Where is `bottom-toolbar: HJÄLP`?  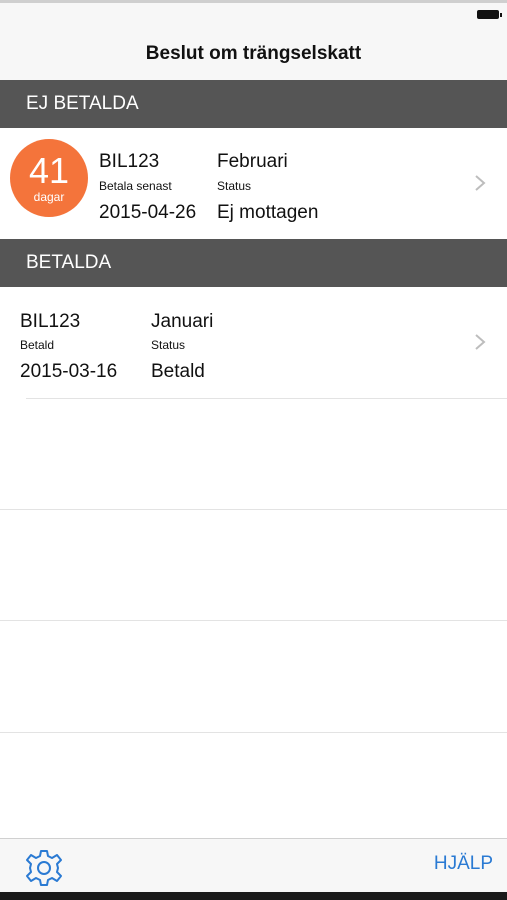 bottom-toolbar: HJÄLP is located at coordinates (253, 865).